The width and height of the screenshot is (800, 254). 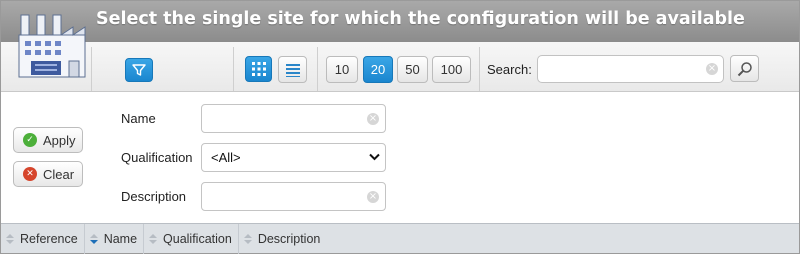 What do you see at coordinates (226, 157) in the screenshot?
I see `qualification-selected-value: <All>` at bounding box center [226, 157].